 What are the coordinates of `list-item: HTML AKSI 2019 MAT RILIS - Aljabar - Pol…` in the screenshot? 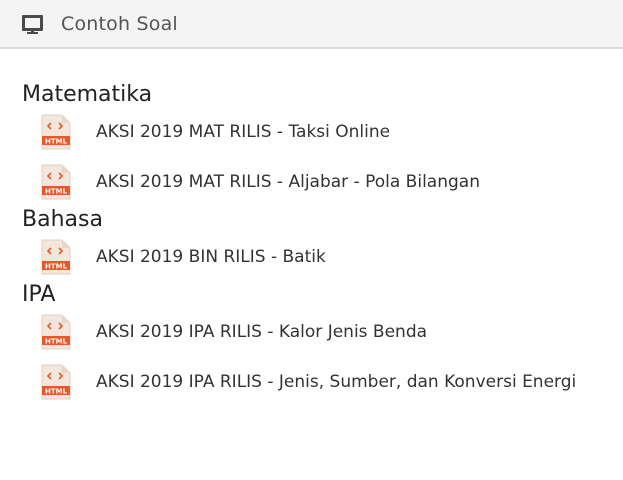 It's located at (311, 182).